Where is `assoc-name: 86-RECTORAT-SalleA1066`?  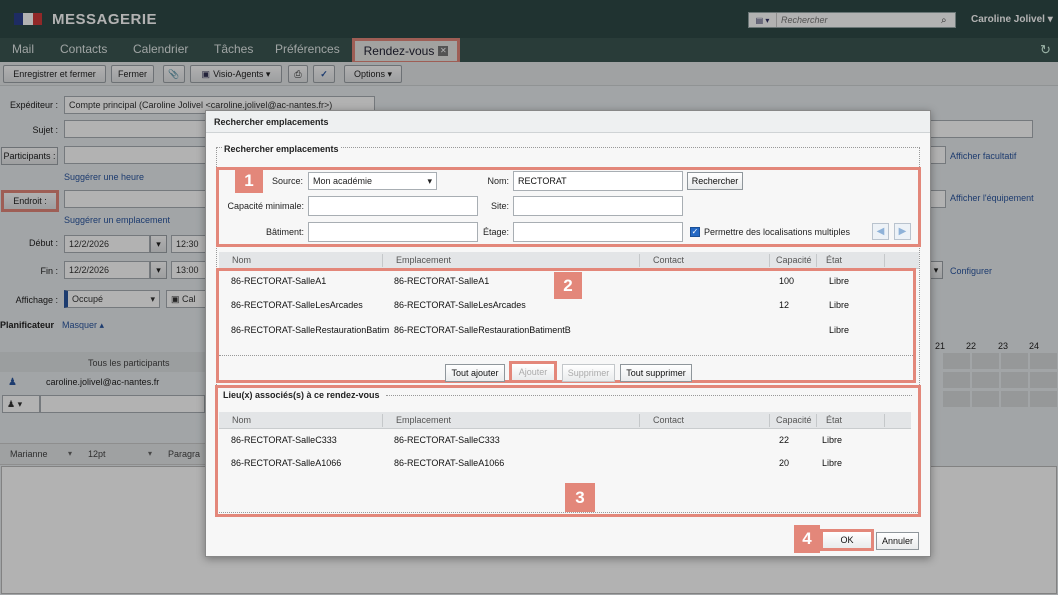 assoc-name: 86-RECTORAT-SalleA1066 is located at coordinates (286, 463).